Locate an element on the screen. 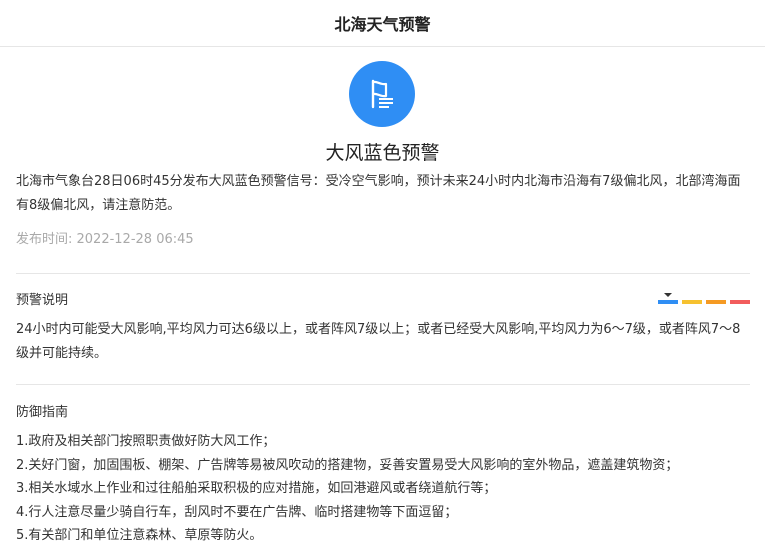  warning-level-scale is located at coordinates (704, 299).